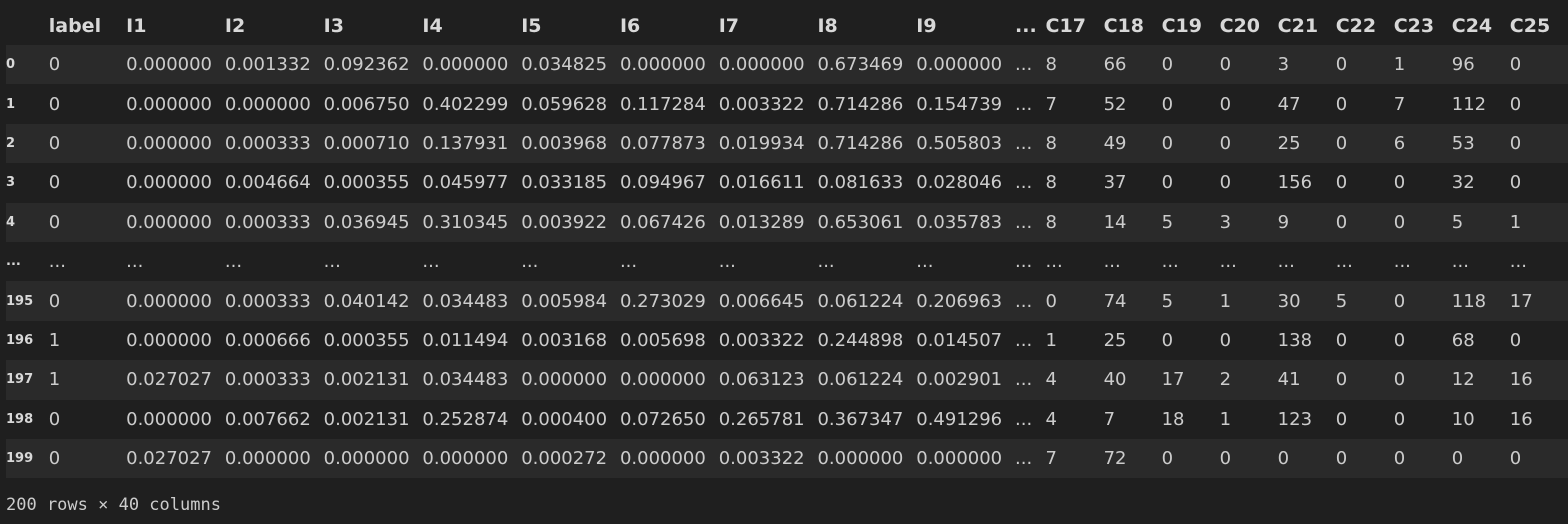  Describe the element at coordinates (136, 25) in the screenshot. I see `column-header: I1` at that location.